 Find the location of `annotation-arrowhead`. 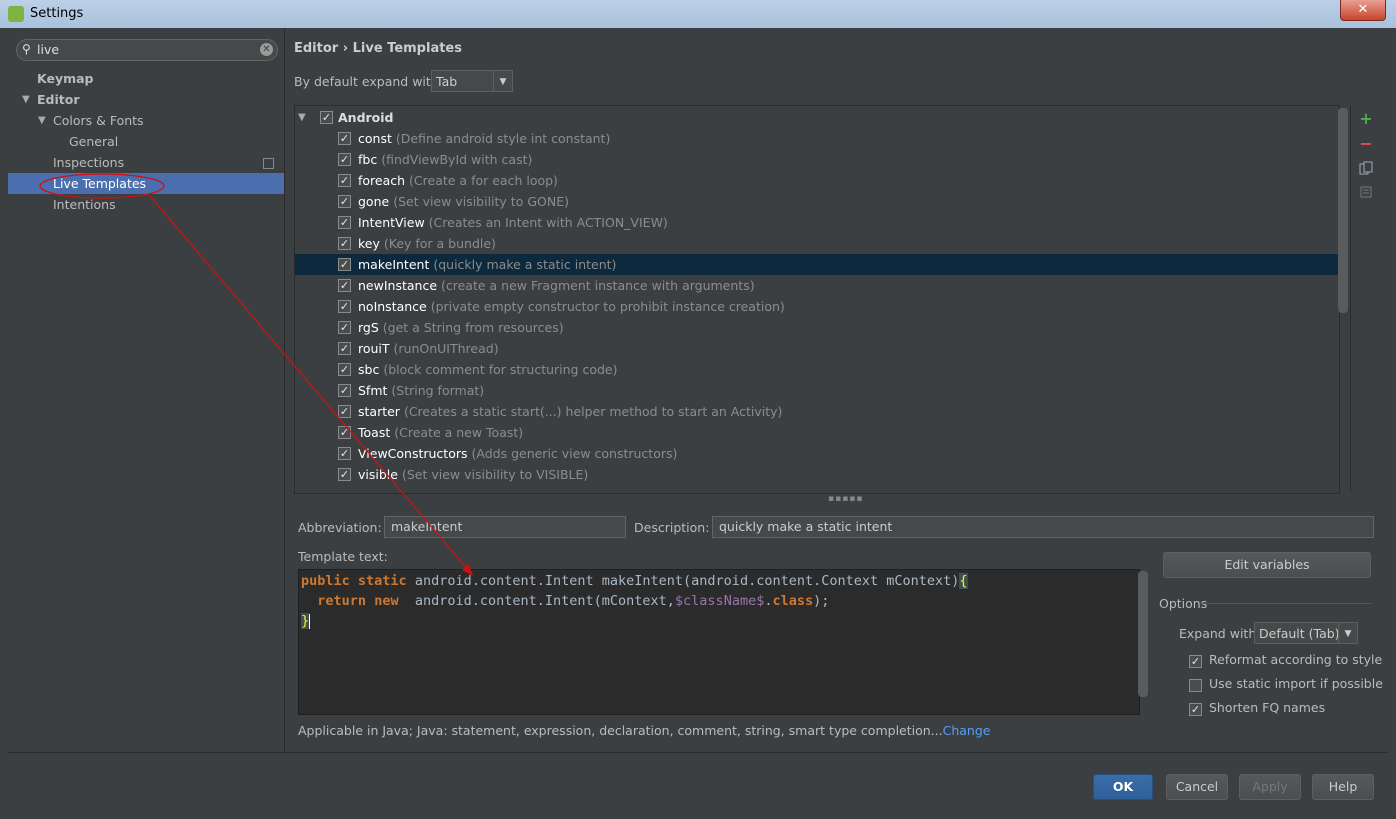

annotation-arrowhead is located at coordinates (467, 570).